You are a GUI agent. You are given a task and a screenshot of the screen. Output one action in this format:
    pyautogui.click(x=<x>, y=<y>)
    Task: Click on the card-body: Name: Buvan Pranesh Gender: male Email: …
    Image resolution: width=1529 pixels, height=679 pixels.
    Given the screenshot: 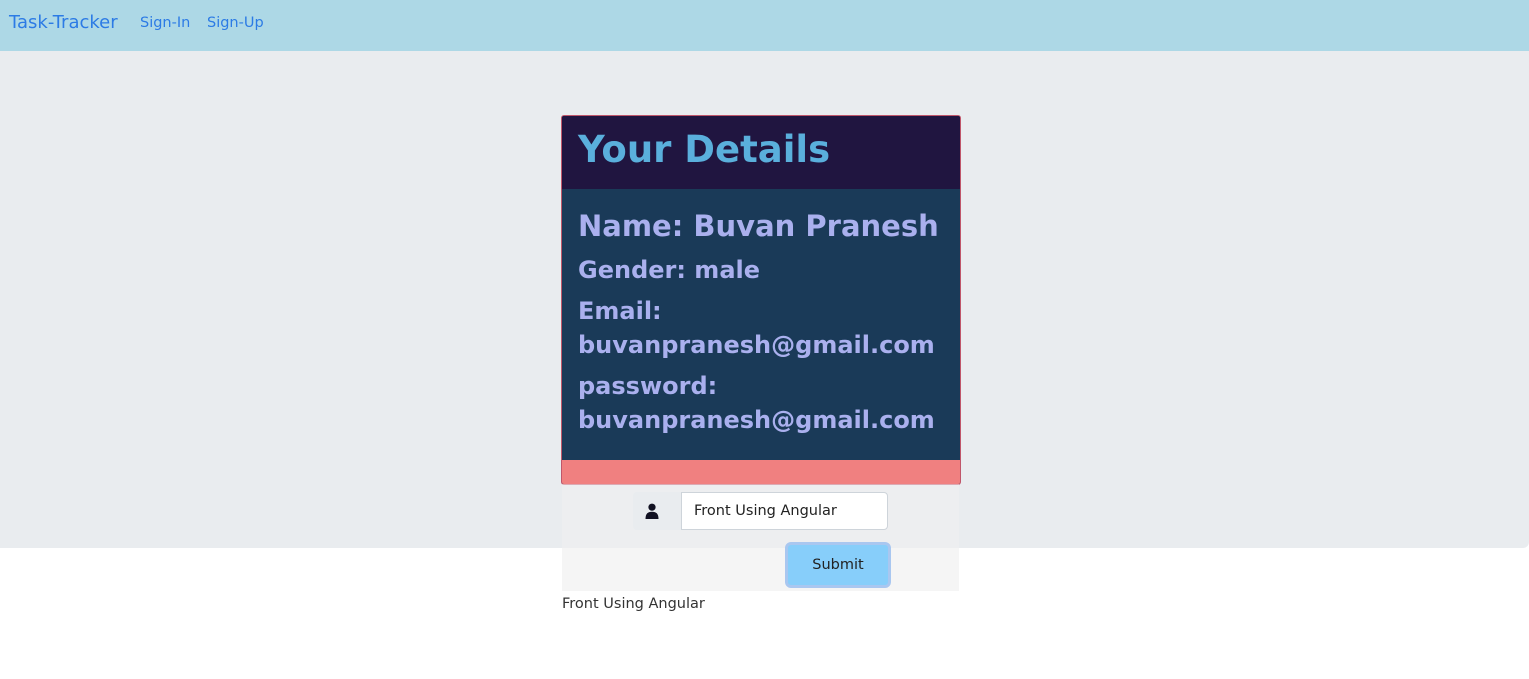 What is the action you would take?
    pyautogui.click(x=761, y=324)
    